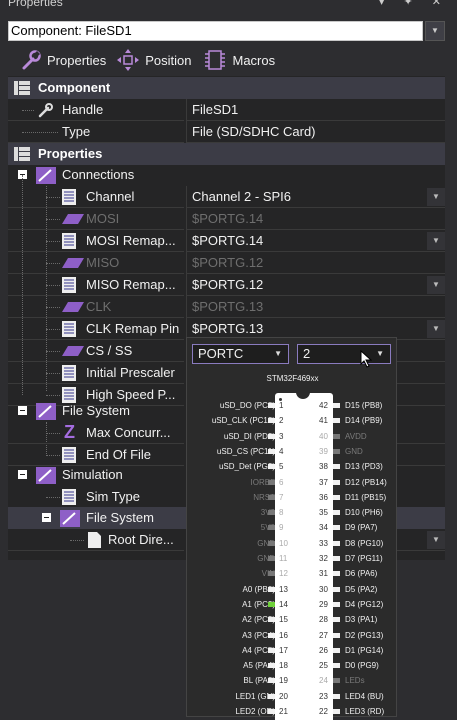 This screenshot has height=720, width=457. I want to click on root-dir-dropdown: ▼, so click(436, 540).